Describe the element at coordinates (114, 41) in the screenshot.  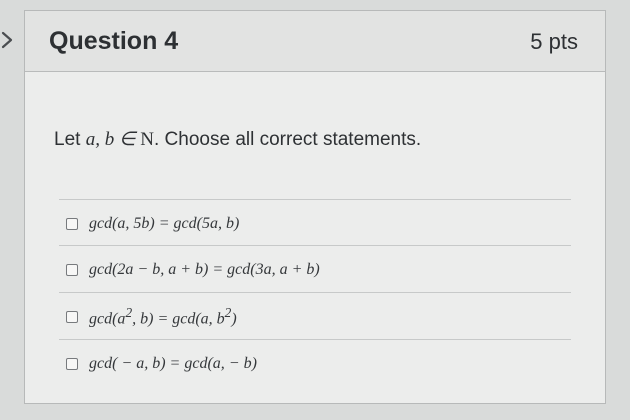
I see `question-title: Question 4` at that location.